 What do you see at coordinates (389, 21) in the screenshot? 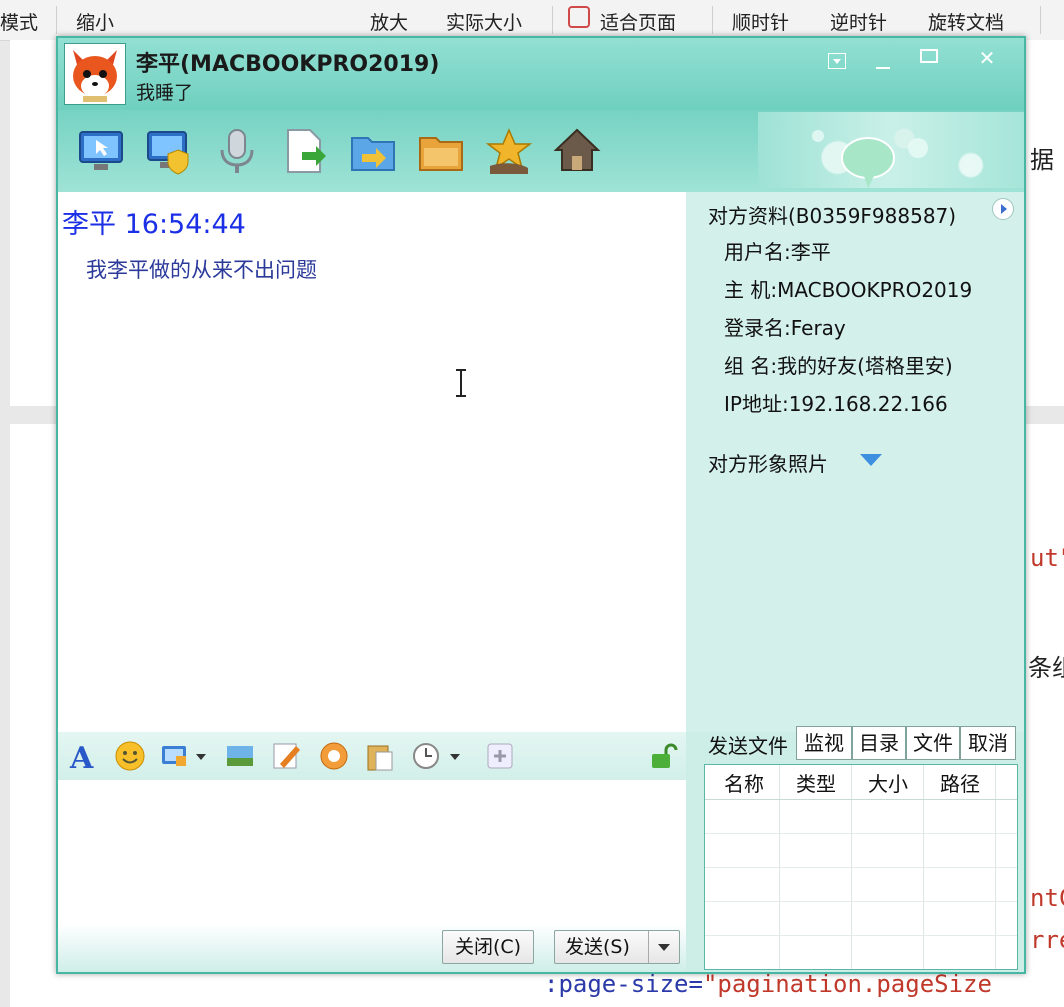
I see `toolbar-zoom-in: 放大` at bounding box center [389, 21].